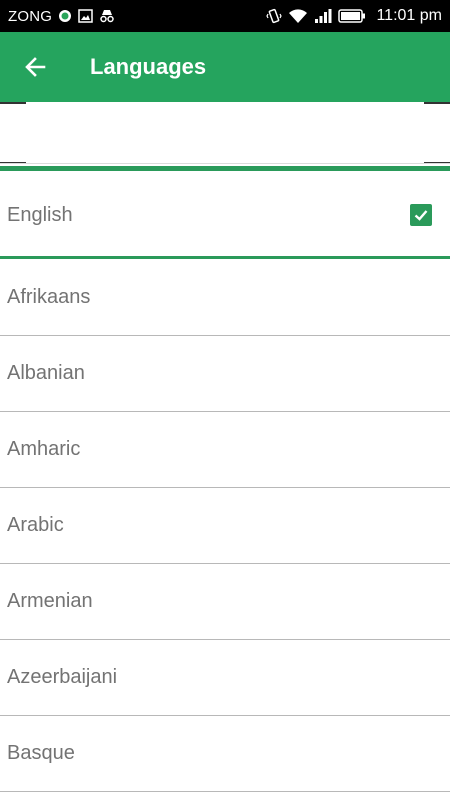  What do you see at coordinates (46, 373) in the screenshot?
I see `language-label: Albanian` at bounding box center [46, 373].